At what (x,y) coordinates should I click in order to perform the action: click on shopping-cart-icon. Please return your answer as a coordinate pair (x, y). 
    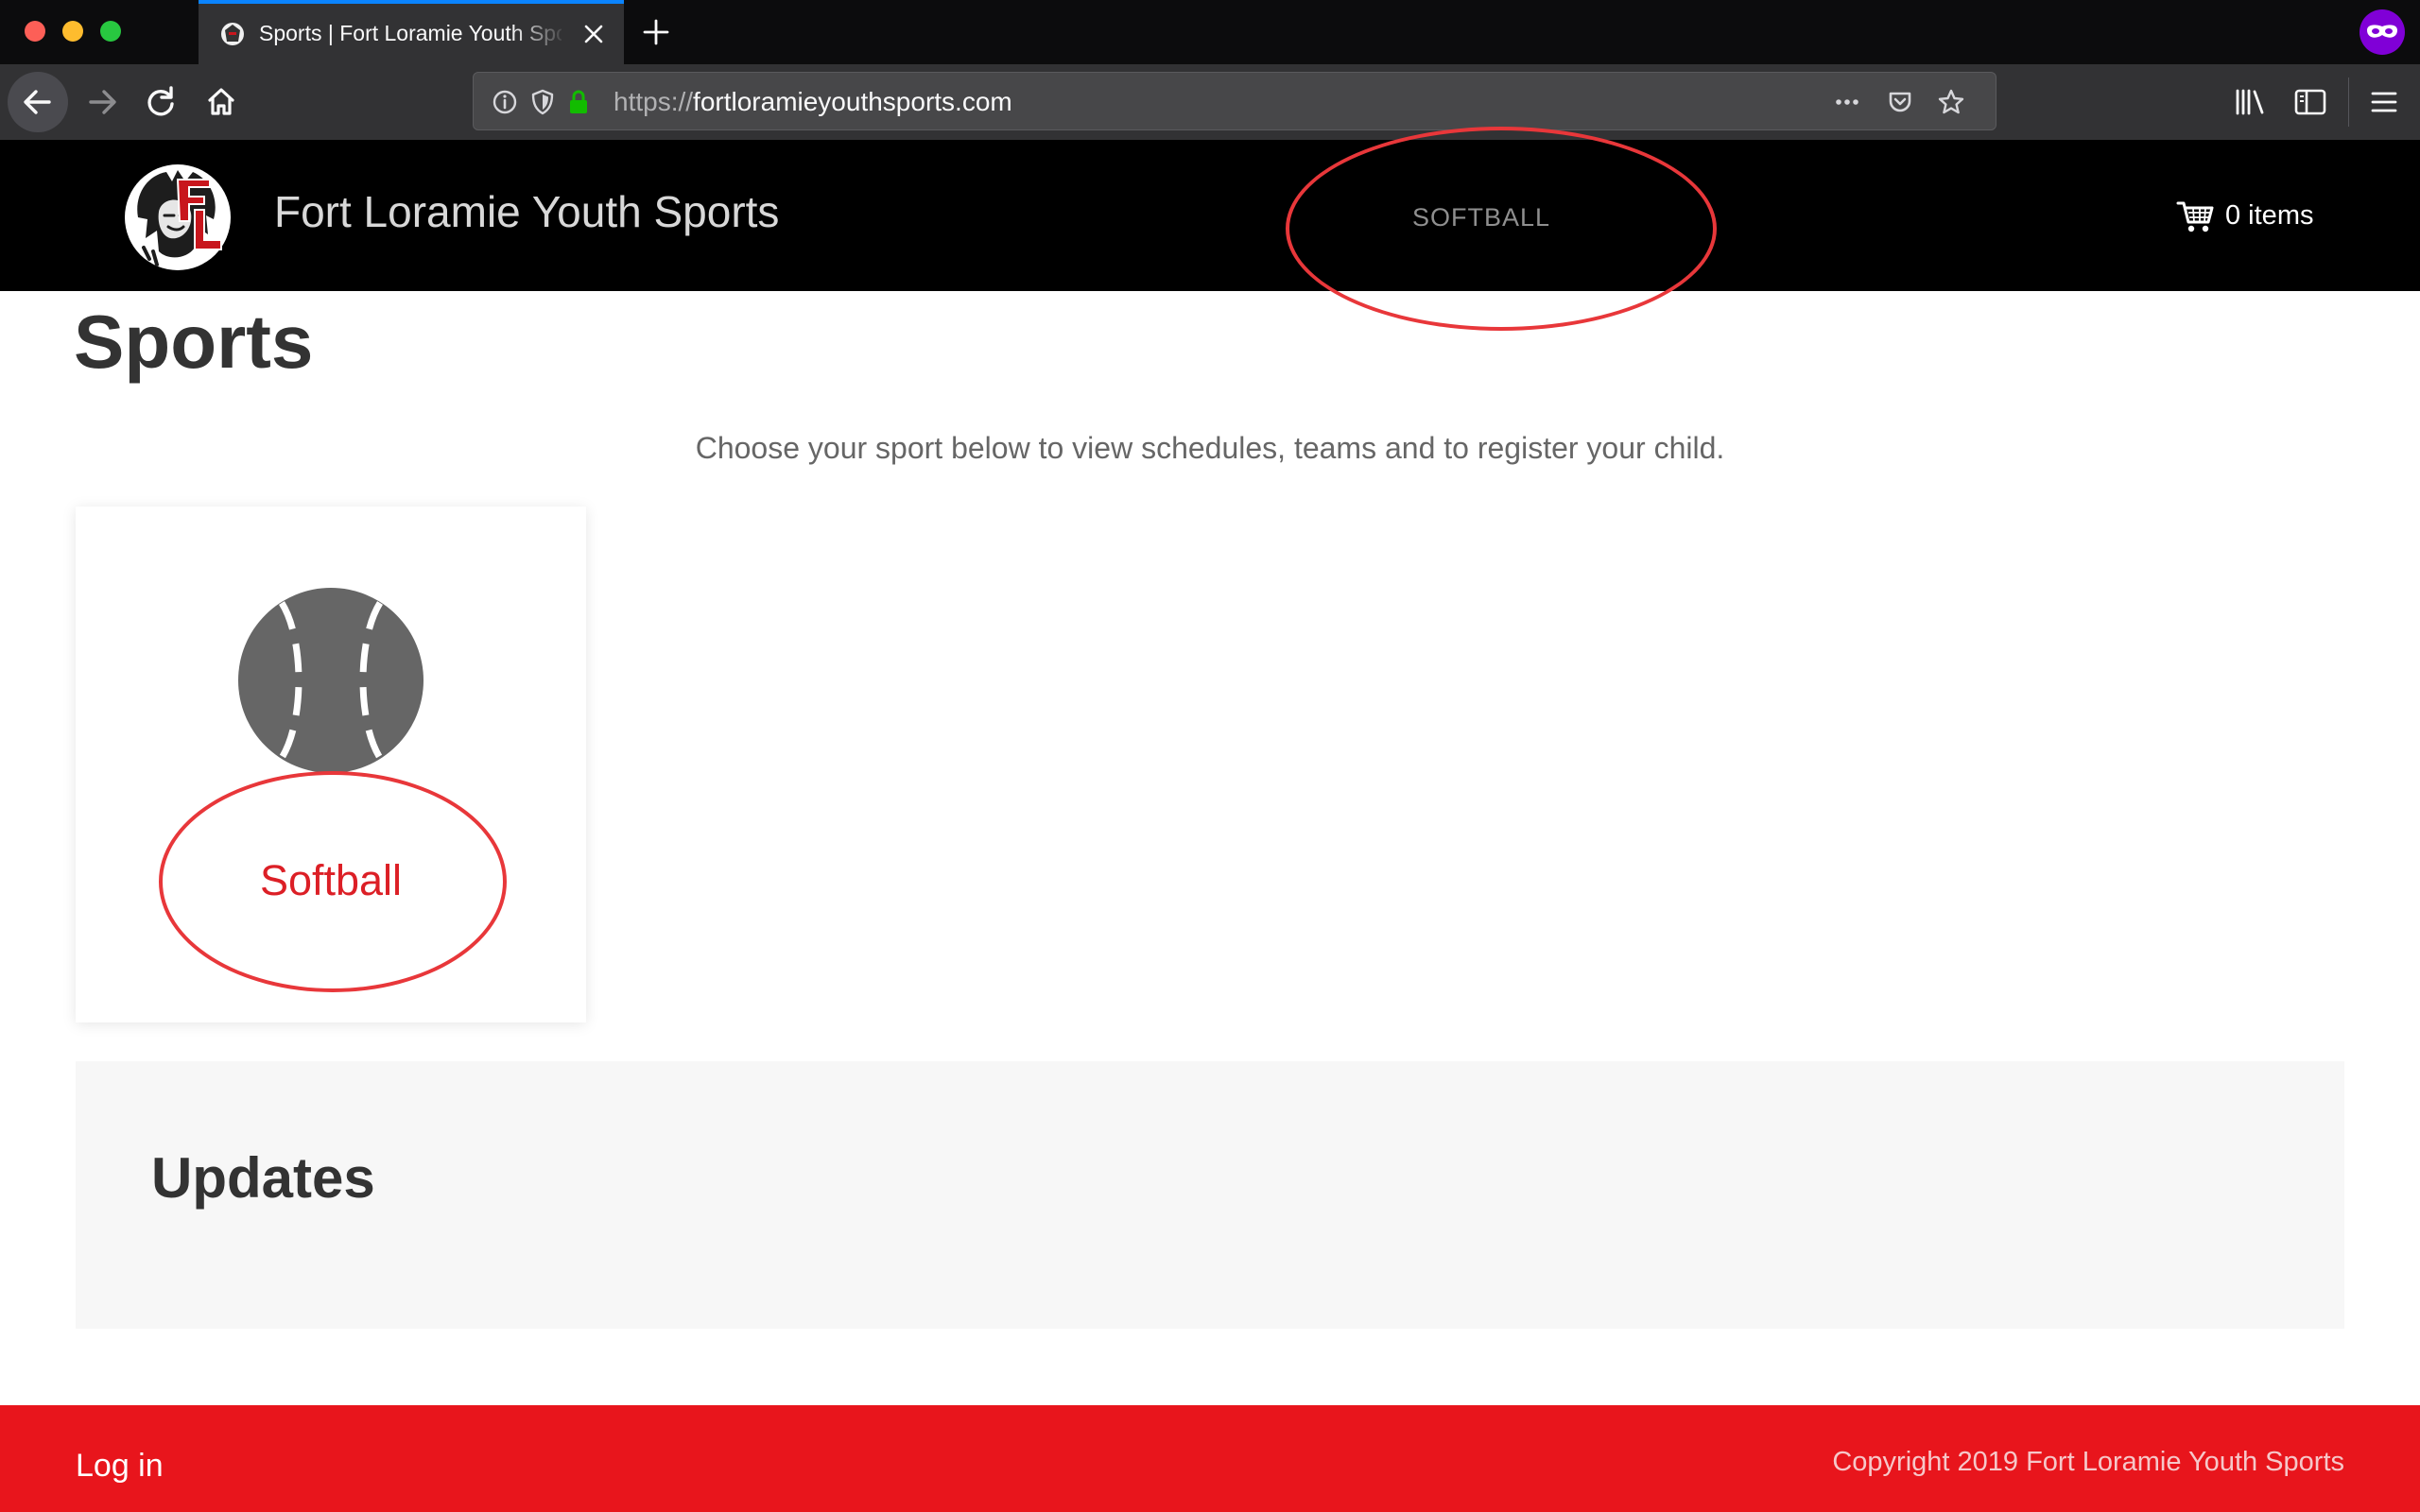
    Looking at the image, I should click on (2195, 216).